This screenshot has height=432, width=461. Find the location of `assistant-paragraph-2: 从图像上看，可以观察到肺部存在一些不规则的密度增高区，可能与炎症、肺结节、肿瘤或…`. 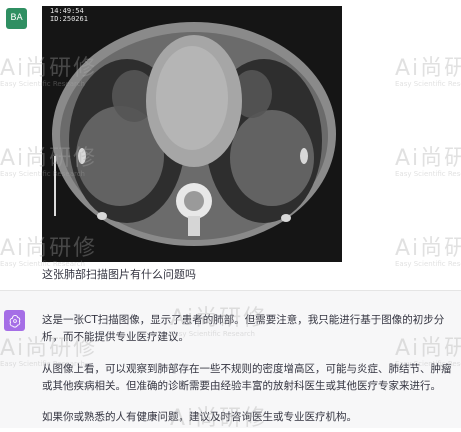

assistant-paragraph-2: 从图像上看，可以观察到肺部存在一些不规则的密度增高区，可能与炎症、肺结节、肿瘤或… is located at coordinates (247, 377).